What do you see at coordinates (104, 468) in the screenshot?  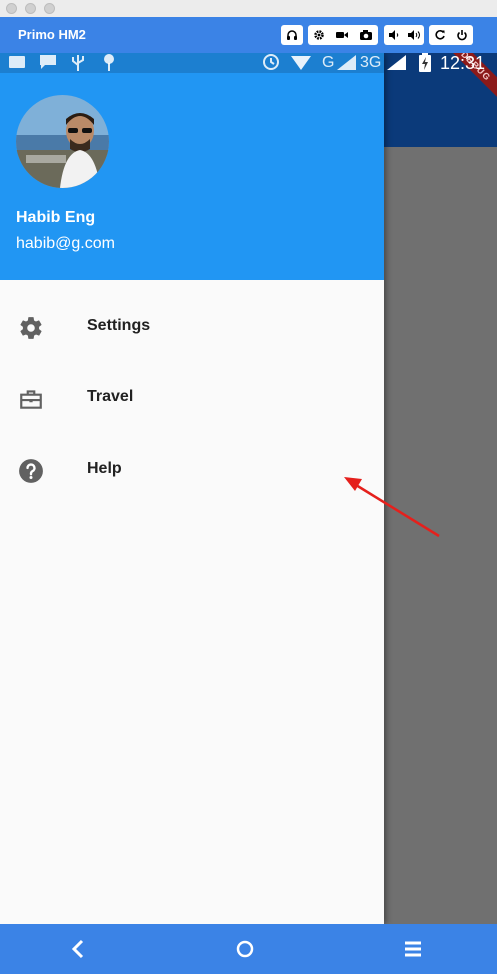 I see `drawer-item-label: Help` at bounding box center [104, 468].